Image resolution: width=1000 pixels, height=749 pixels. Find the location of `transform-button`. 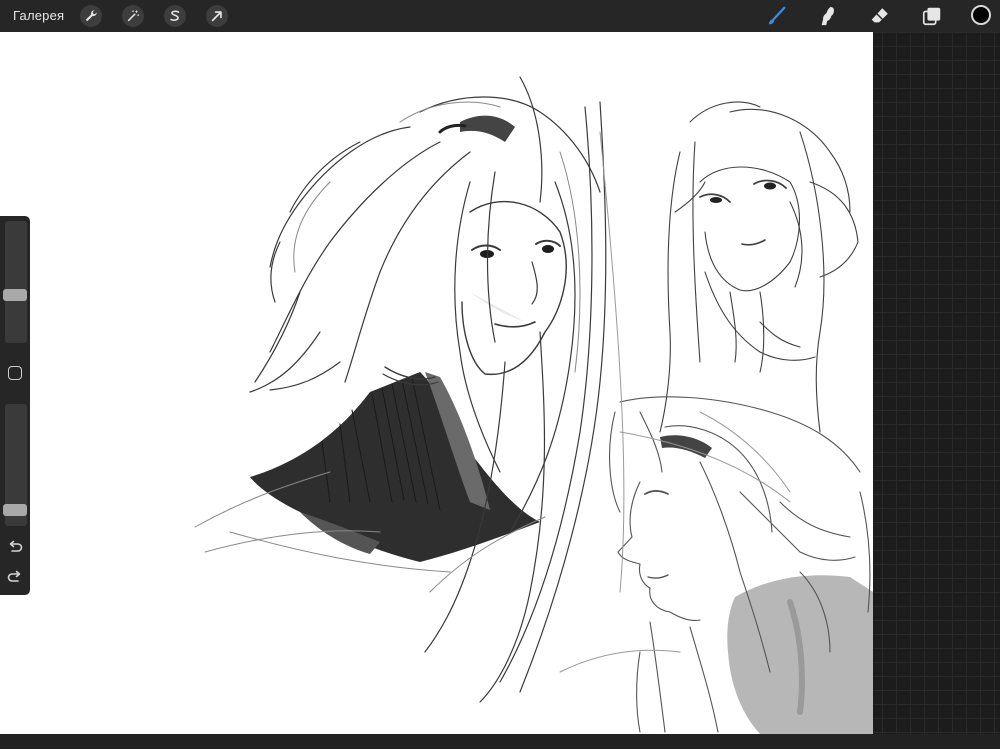

transform-button is located at coordinates (217, 16).